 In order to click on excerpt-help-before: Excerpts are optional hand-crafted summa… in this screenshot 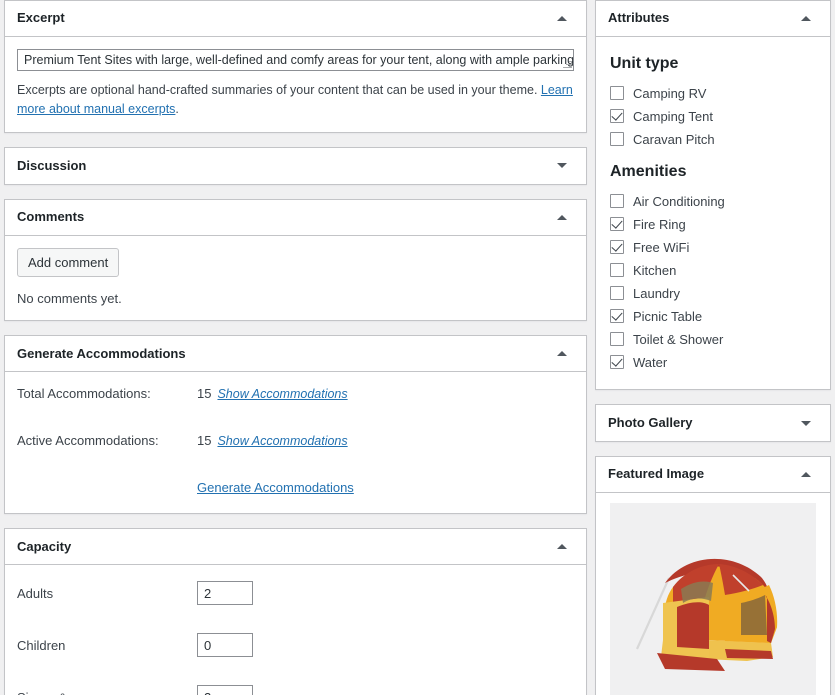, I will do `click(279, 90)`.